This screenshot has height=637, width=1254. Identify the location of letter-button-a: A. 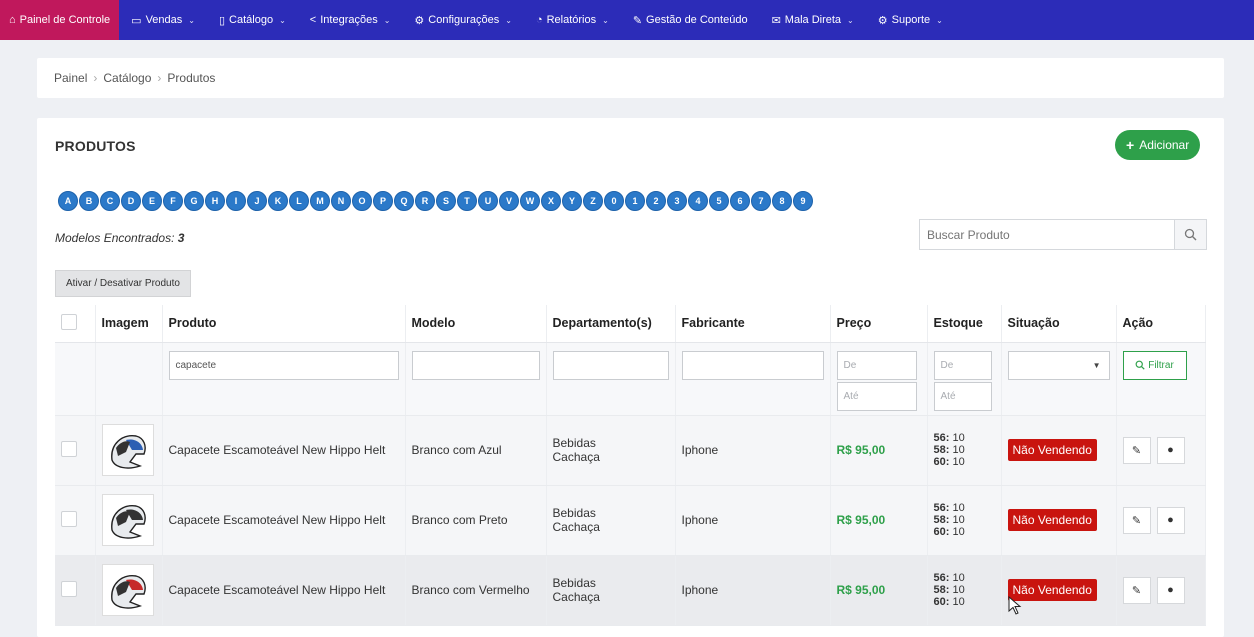
(68, 201).